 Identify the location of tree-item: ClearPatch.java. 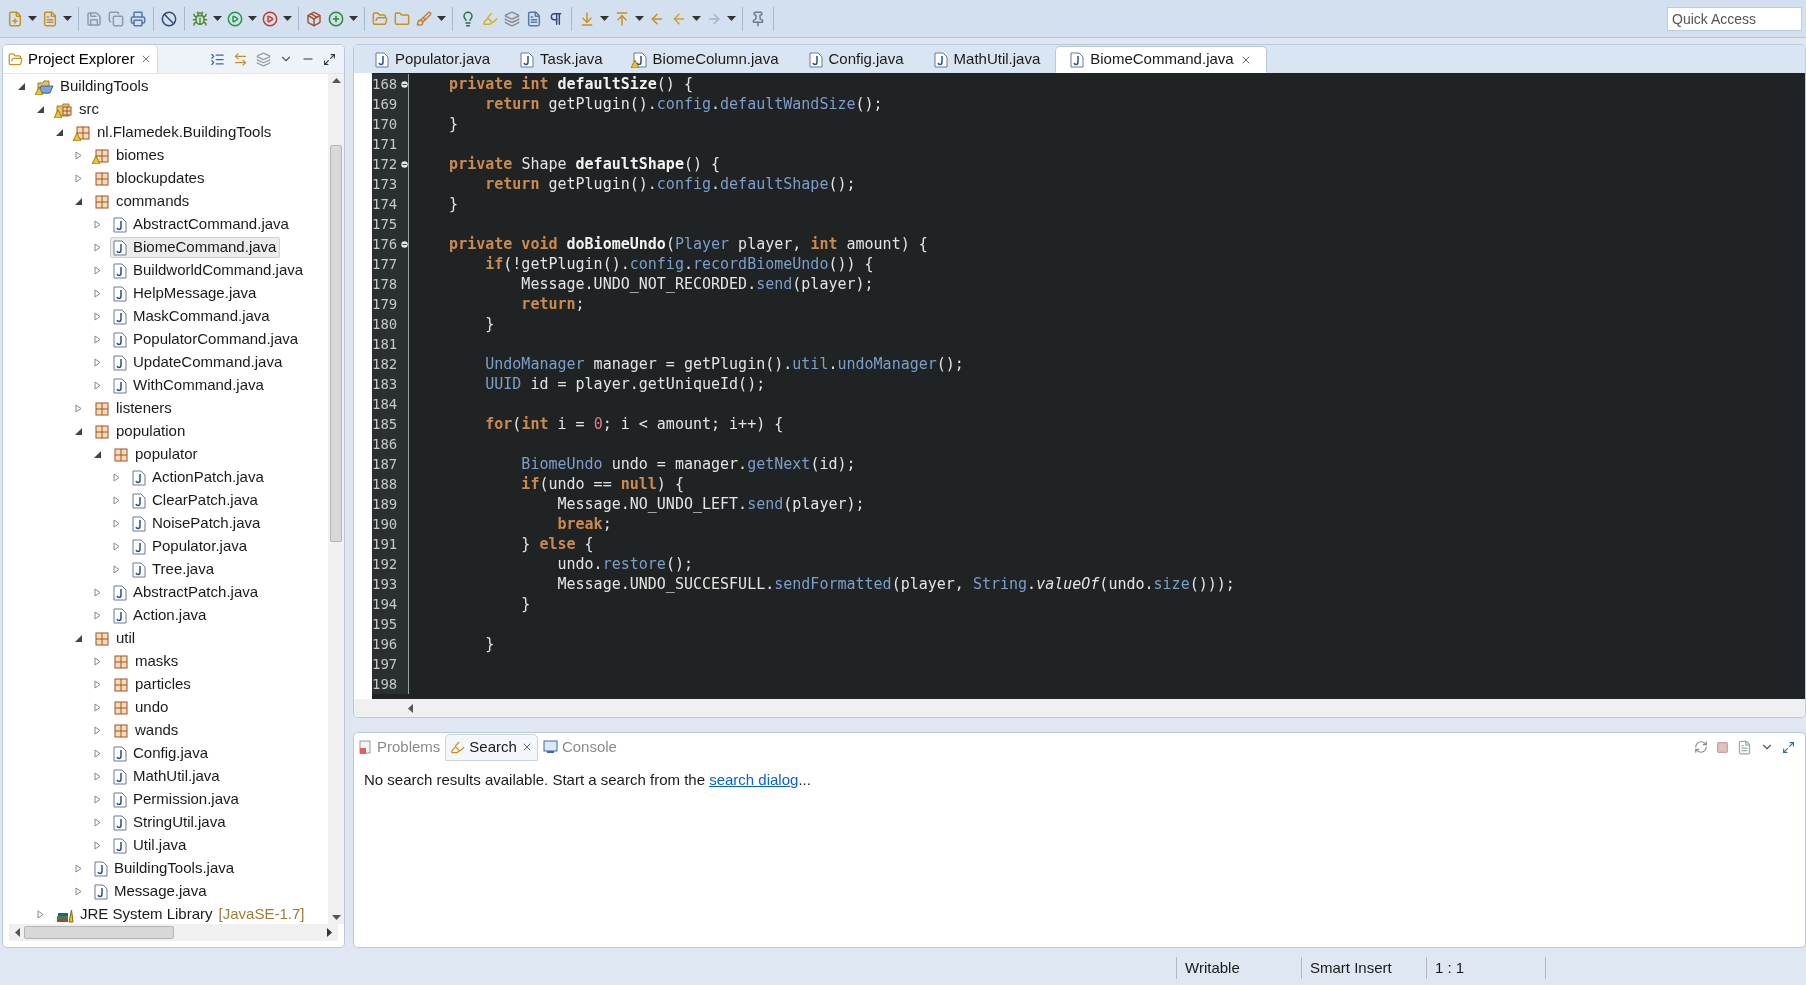
(195, 500).